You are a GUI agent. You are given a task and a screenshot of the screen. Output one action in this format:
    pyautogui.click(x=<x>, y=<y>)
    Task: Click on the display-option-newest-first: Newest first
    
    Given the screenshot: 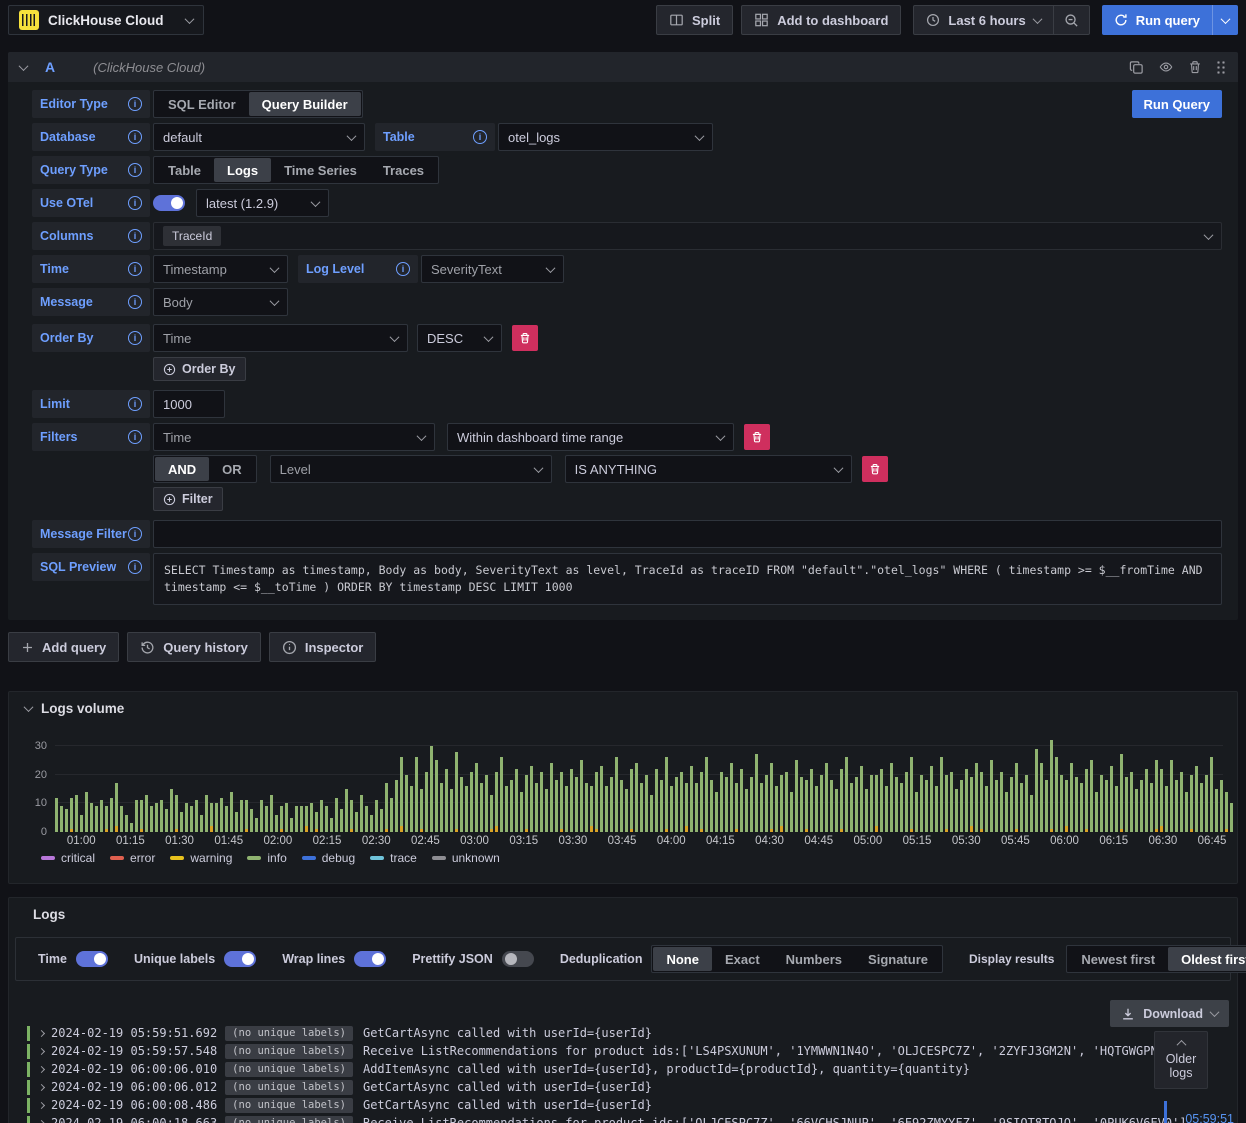 What is the action you would take?
    pyautogui.click(x=1118, y=959)
    